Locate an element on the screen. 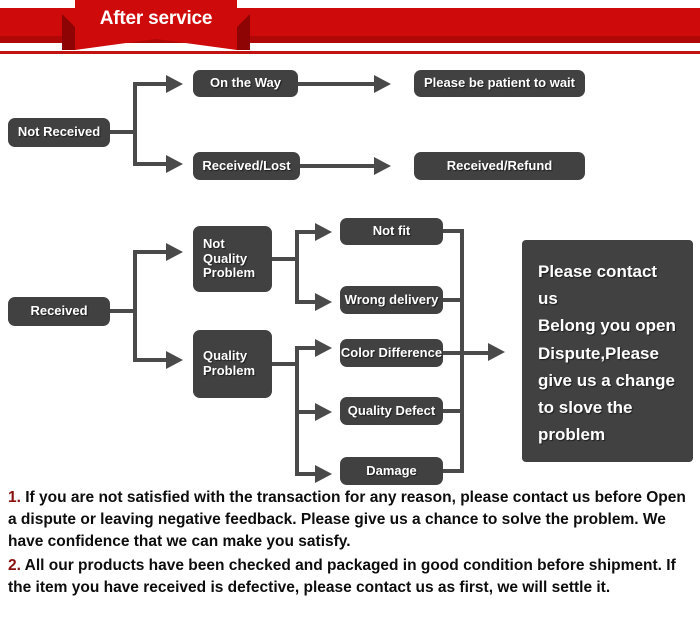 Image resolution: width=700 pixels, height=631 pixels. node-not-fit: Not fit is located at coordinates (391, 231).